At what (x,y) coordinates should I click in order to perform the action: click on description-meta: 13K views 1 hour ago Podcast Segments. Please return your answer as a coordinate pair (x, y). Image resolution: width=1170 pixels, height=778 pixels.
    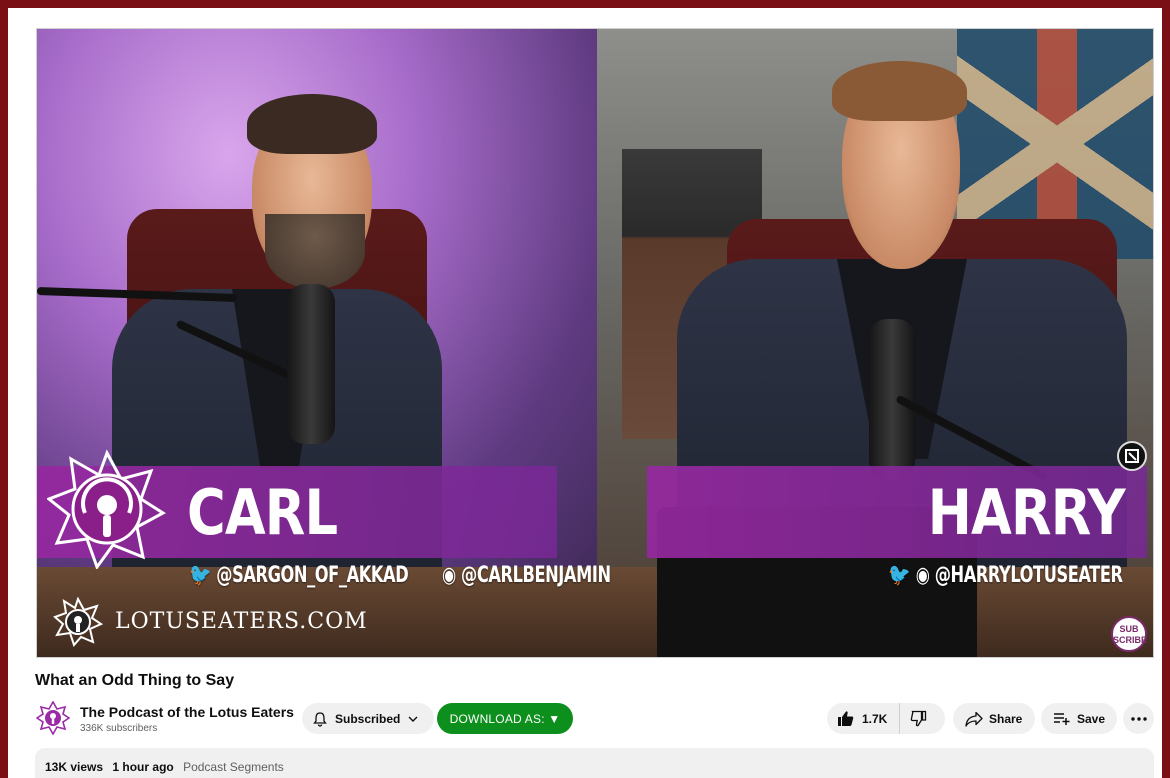
    Looking at the image, I should click on (167, 767).